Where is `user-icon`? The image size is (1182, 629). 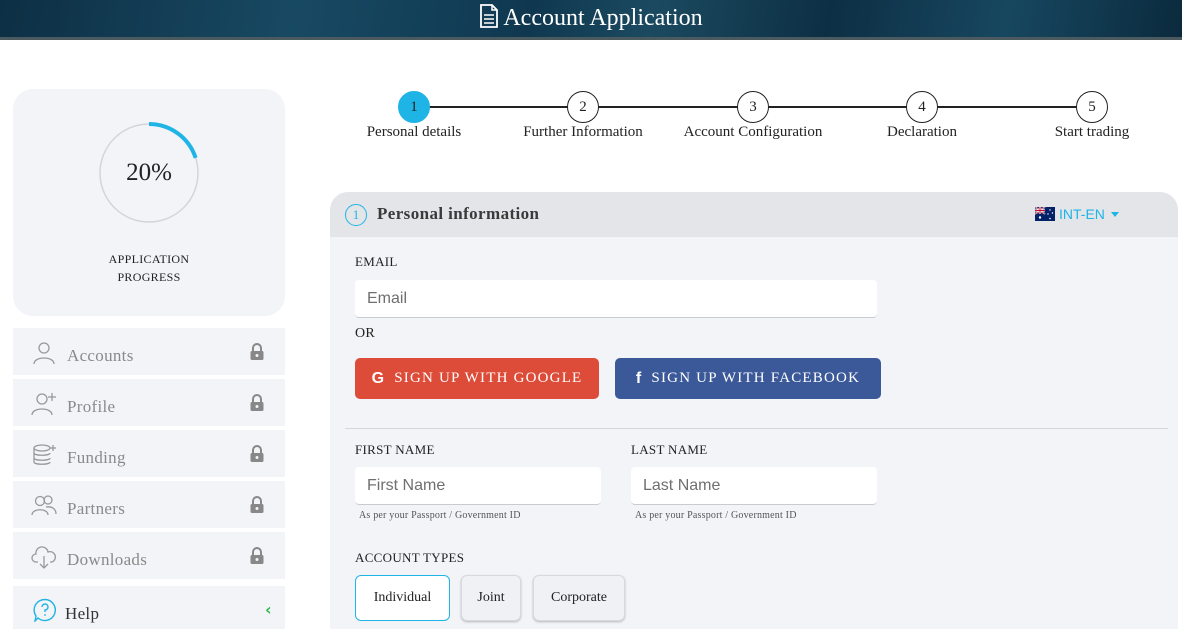
user-icon is located at coordinates (44, 353).